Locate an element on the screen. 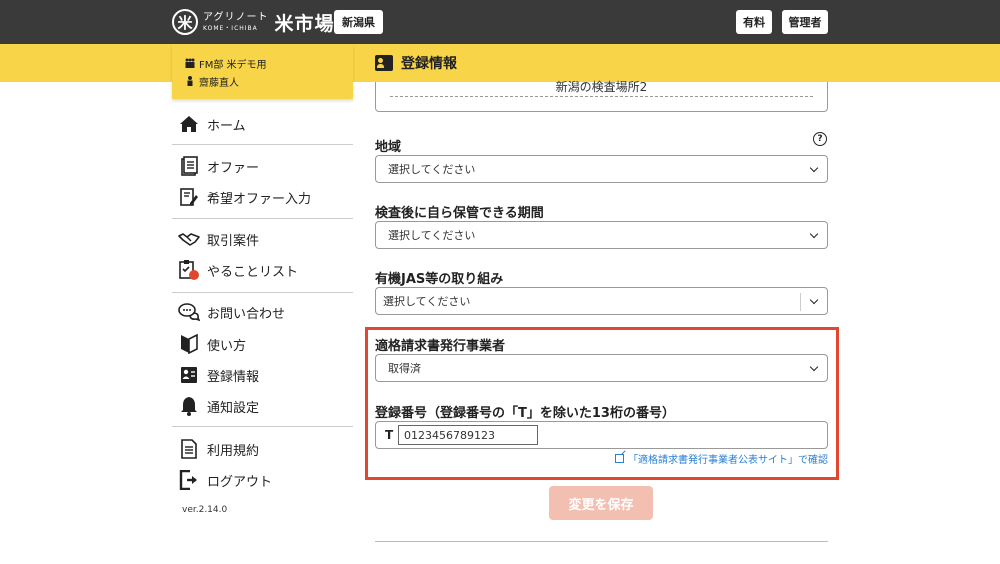  sidebar-item-label: 使い方 is located at coordinates (227, 346).